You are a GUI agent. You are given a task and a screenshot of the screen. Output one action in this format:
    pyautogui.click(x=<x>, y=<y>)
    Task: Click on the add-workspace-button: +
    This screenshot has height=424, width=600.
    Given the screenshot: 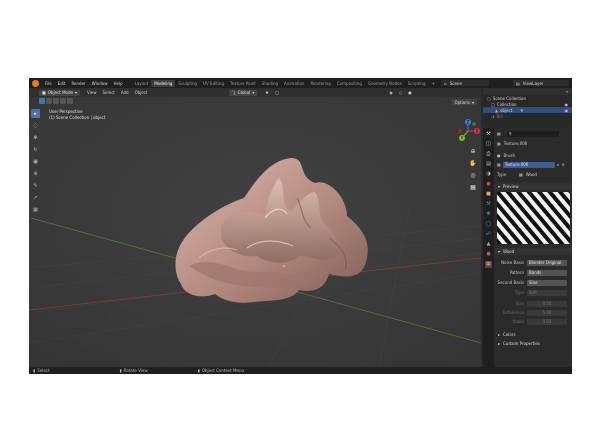 What is the action you would take?
    pyautogui.click(x=433, y=83)
    